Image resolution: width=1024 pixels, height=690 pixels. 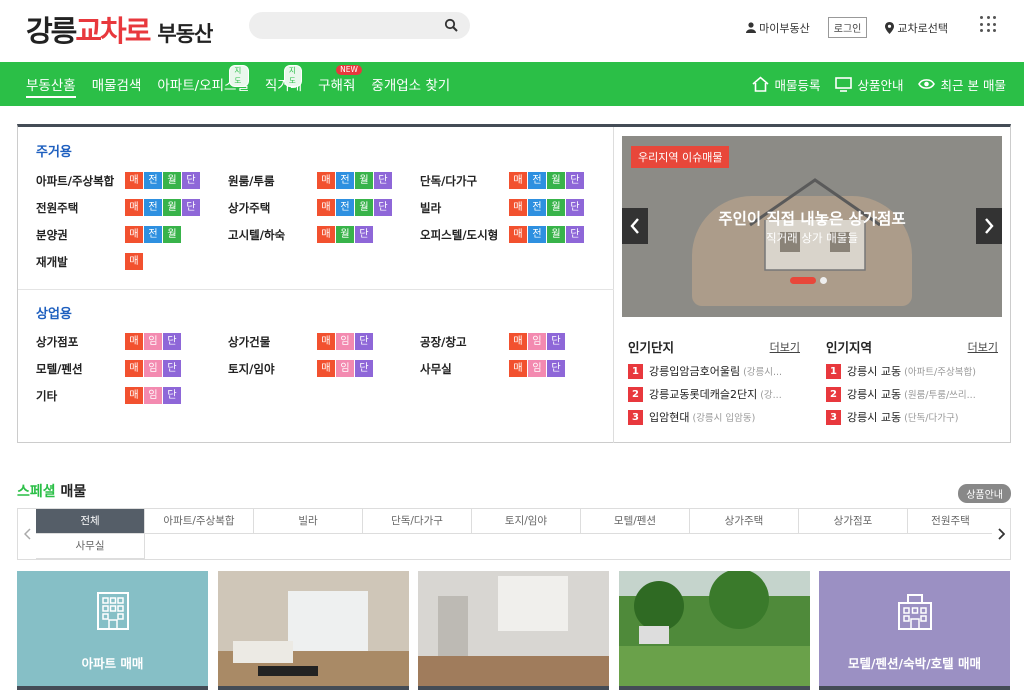 What do you see at coordinates (119, 29) in the screenshot?
I see `site-logo: 강릉교차로 부동산` at bounding box center [119, 29].